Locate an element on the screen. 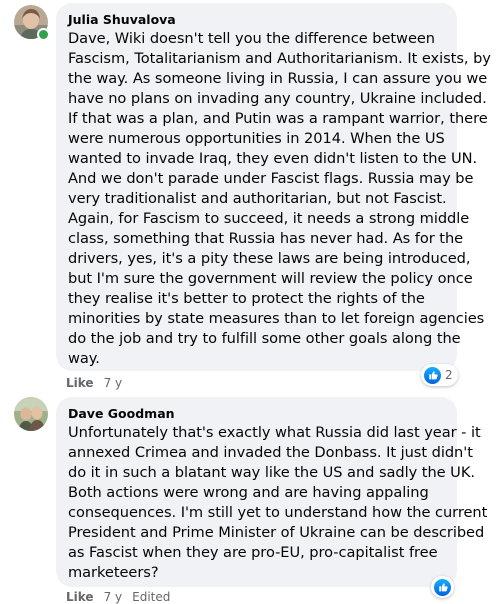  reaction-summary: 2 is located at coordinates (439, 375).